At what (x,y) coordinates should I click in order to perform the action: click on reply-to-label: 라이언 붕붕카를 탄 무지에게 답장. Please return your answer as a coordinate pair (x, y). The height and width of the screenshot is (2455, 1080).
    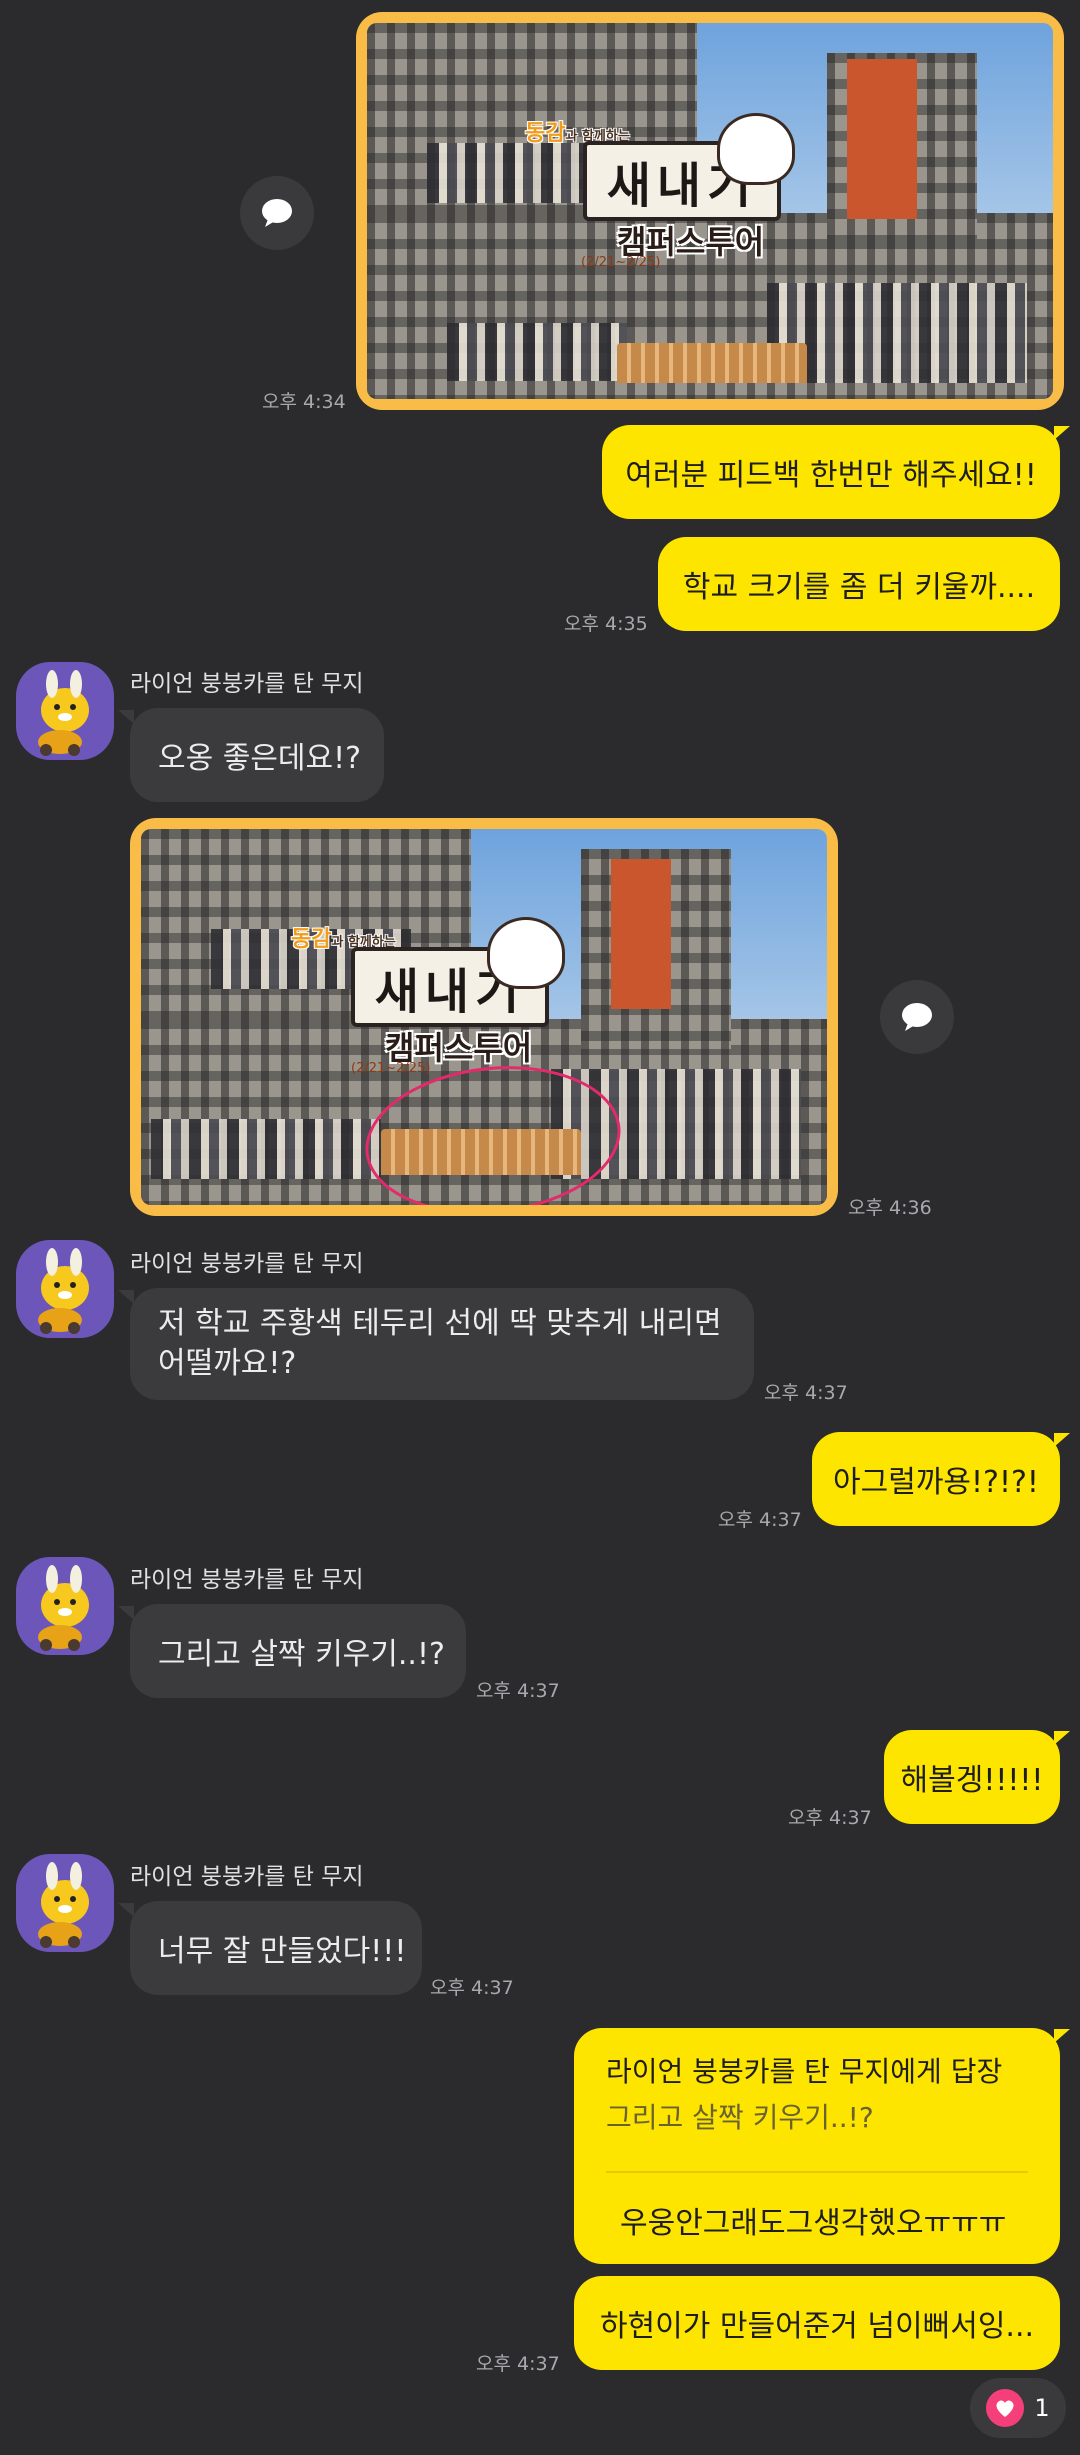
    Looking at the image, I should click on (804, 2071).